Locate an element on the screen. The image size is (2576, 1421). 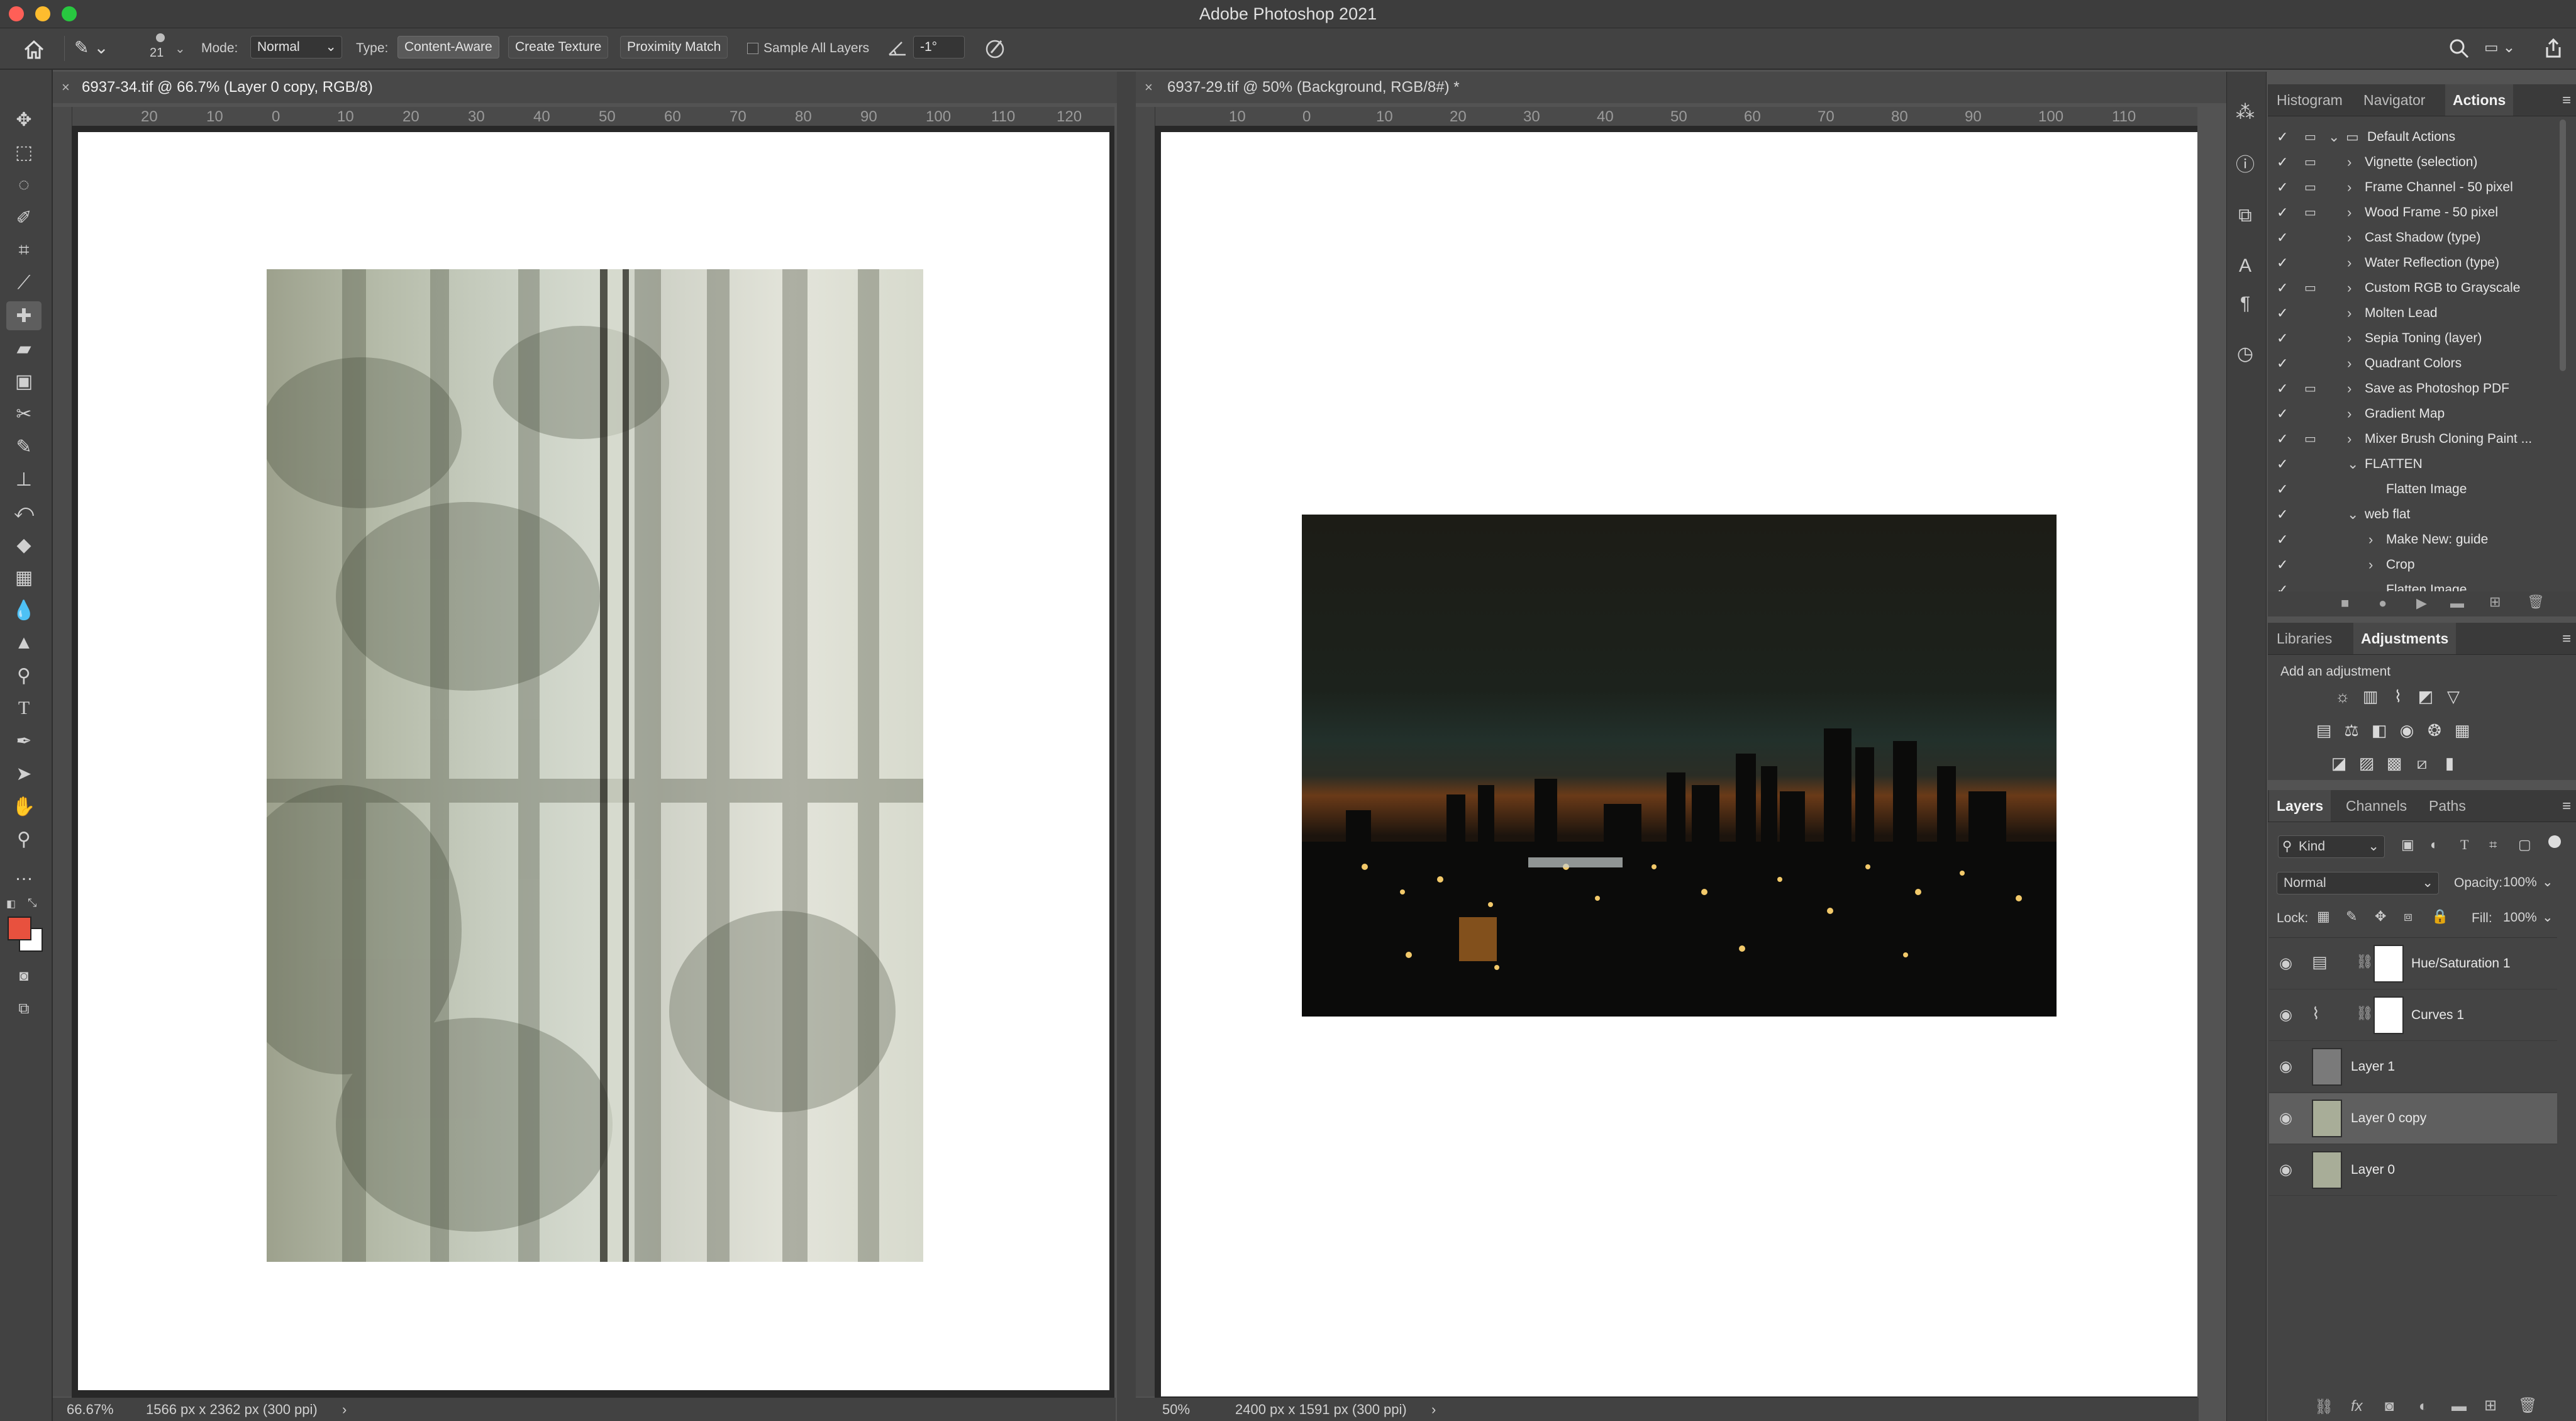
sample-all-layers-checkbox is located at coordinates (752, 49).